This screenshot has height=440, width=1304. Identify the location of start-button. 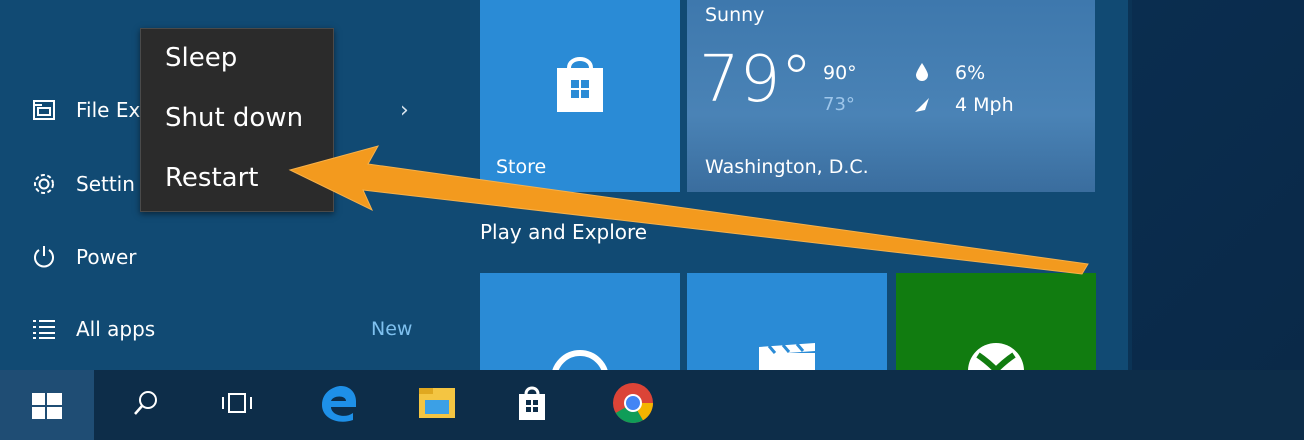
(47, 405).